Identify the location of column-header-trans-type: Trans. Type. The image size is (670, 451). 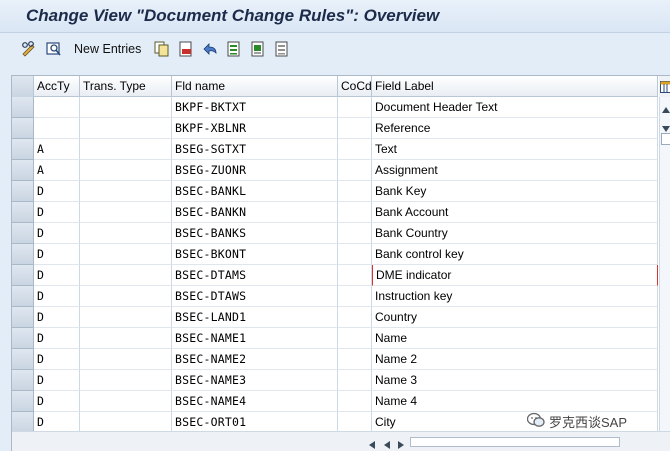
(126, 86).